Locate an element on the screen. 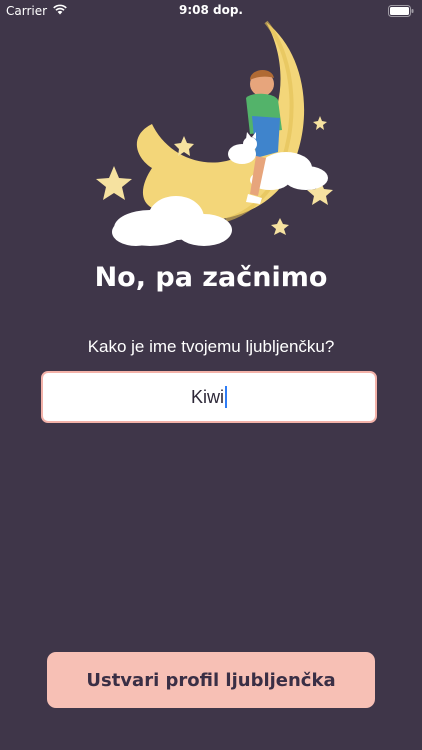 This screenshot has width=422, height=750. page-title: No, pa začnimo is located at coordinates (211, 277).